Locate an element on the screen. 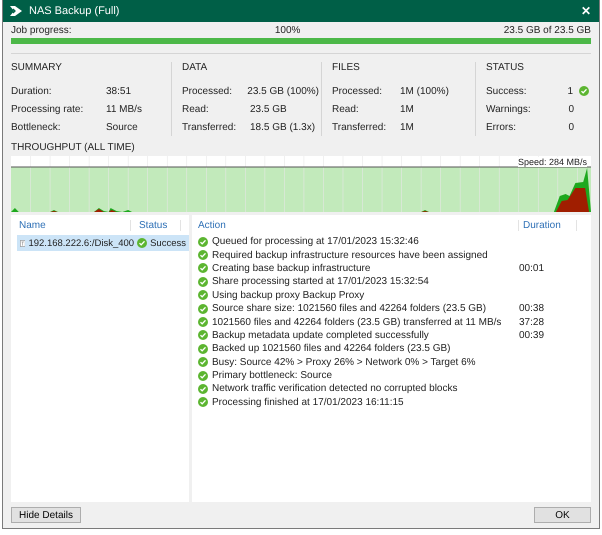 The image size is (602, 535). action-text: Backup metadata update completed successfully is located at coordinates (321, 335).